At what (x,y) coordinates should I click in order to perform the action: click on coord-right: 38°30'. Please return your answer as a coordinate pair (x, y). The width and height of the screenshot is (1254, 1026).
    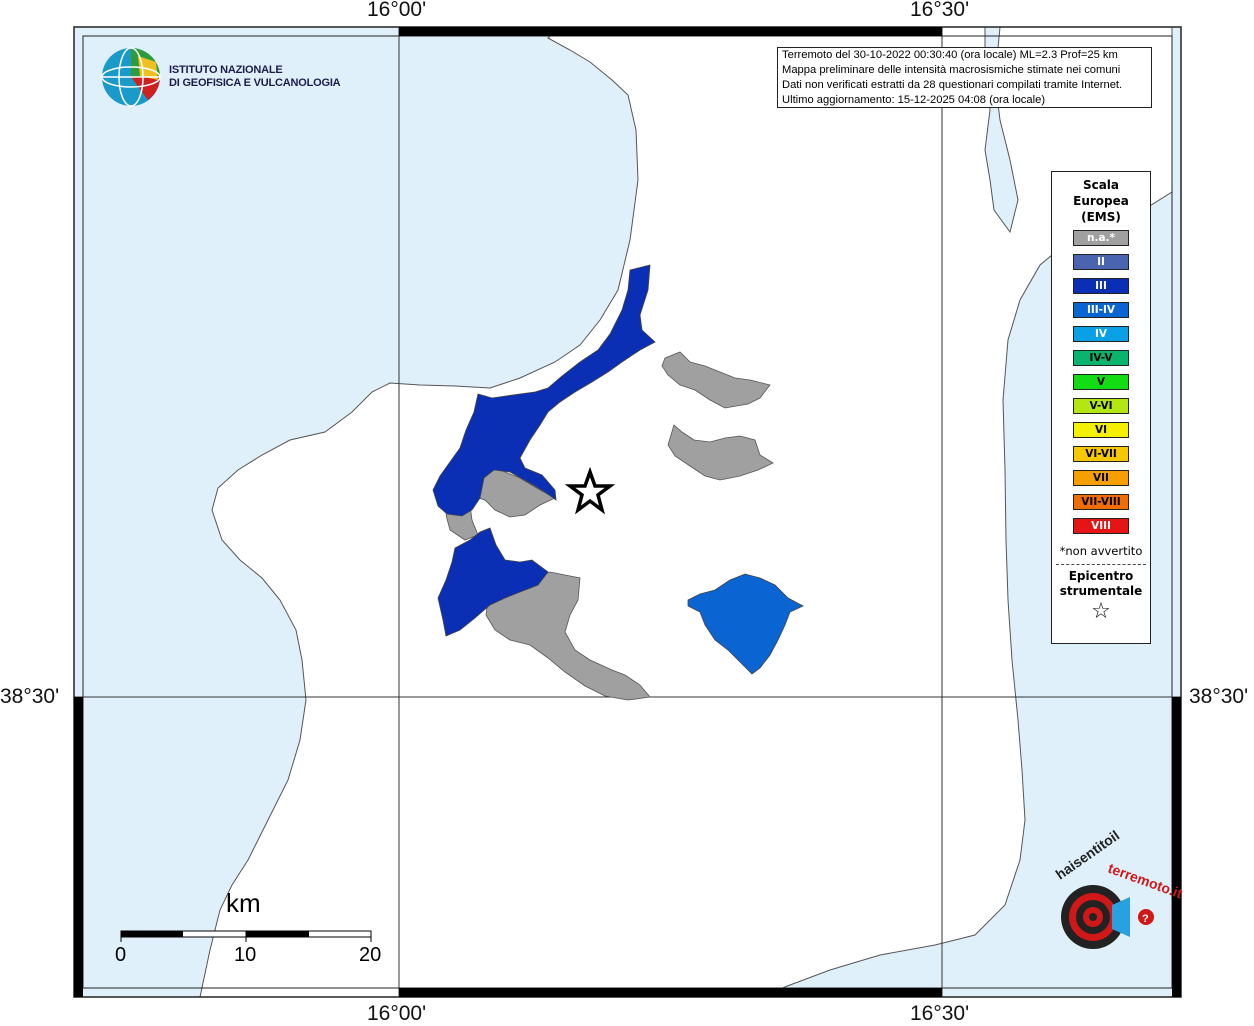
    Looking at the image, I should click on (1219, 696).